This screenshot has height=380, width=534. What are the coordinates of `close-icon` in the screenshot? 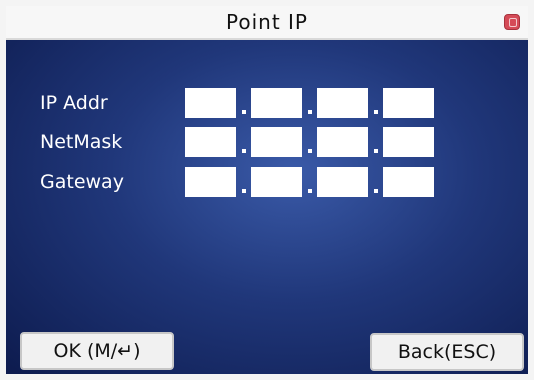 It's located at (512, 22).